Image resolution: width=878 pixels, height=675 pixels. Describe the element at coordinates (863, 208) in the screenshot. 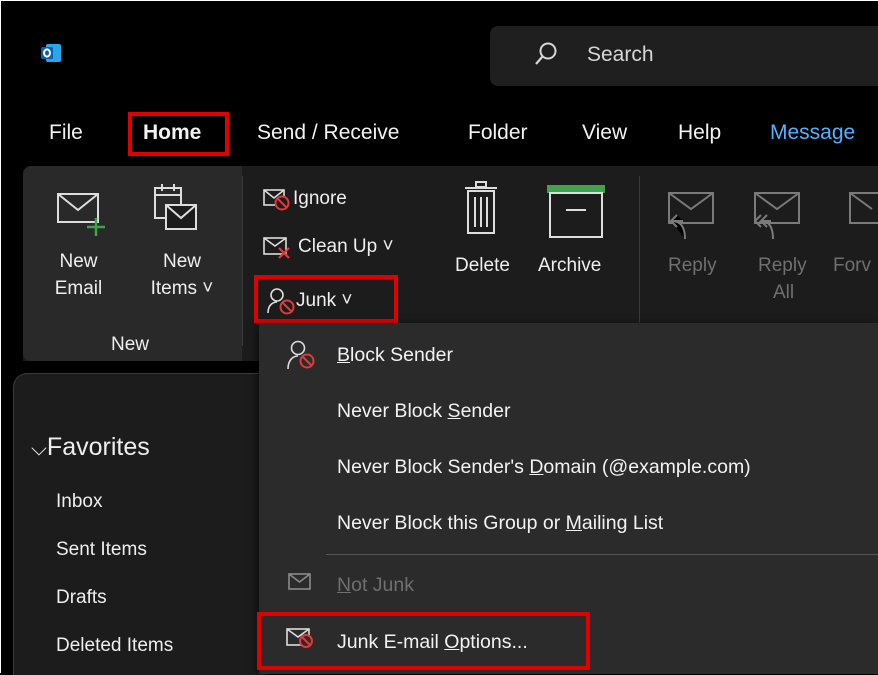

I see `forward-icon` at that location.